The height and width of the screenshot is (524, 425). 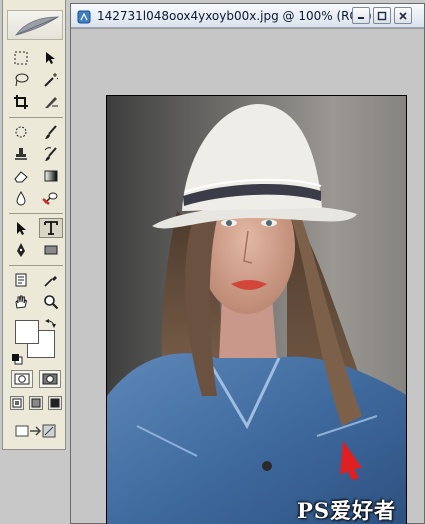 I want to click on brush-tool-icon, so click(x=51, y=132).